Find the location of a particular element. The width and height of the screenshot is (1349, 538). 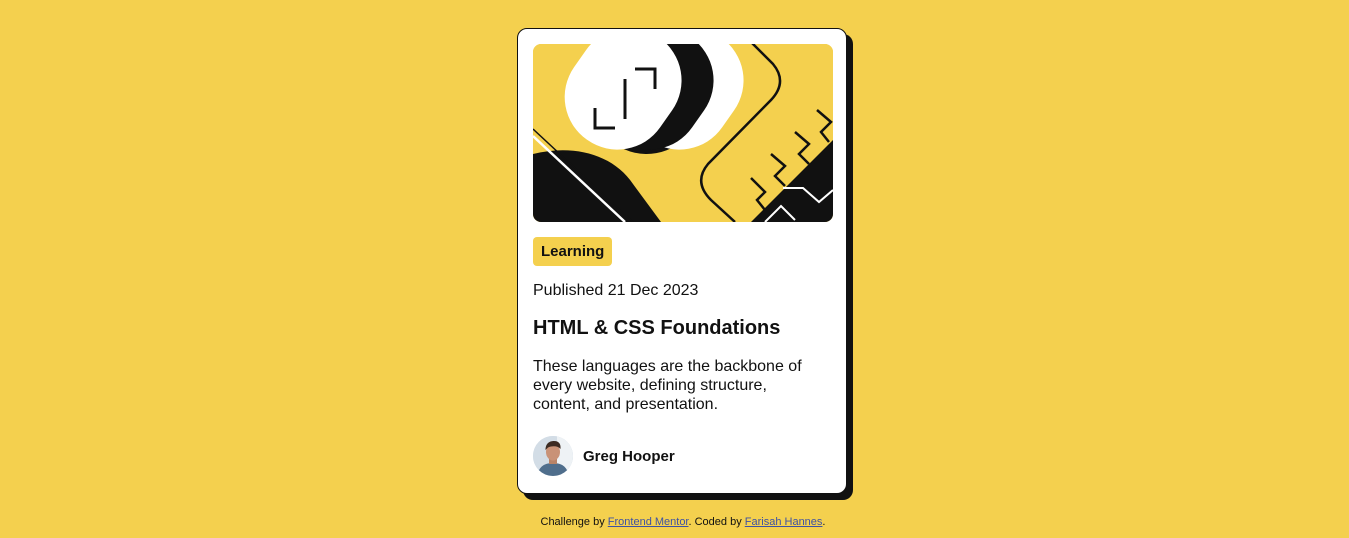

card-illustration is located at coordinates (683, 133).